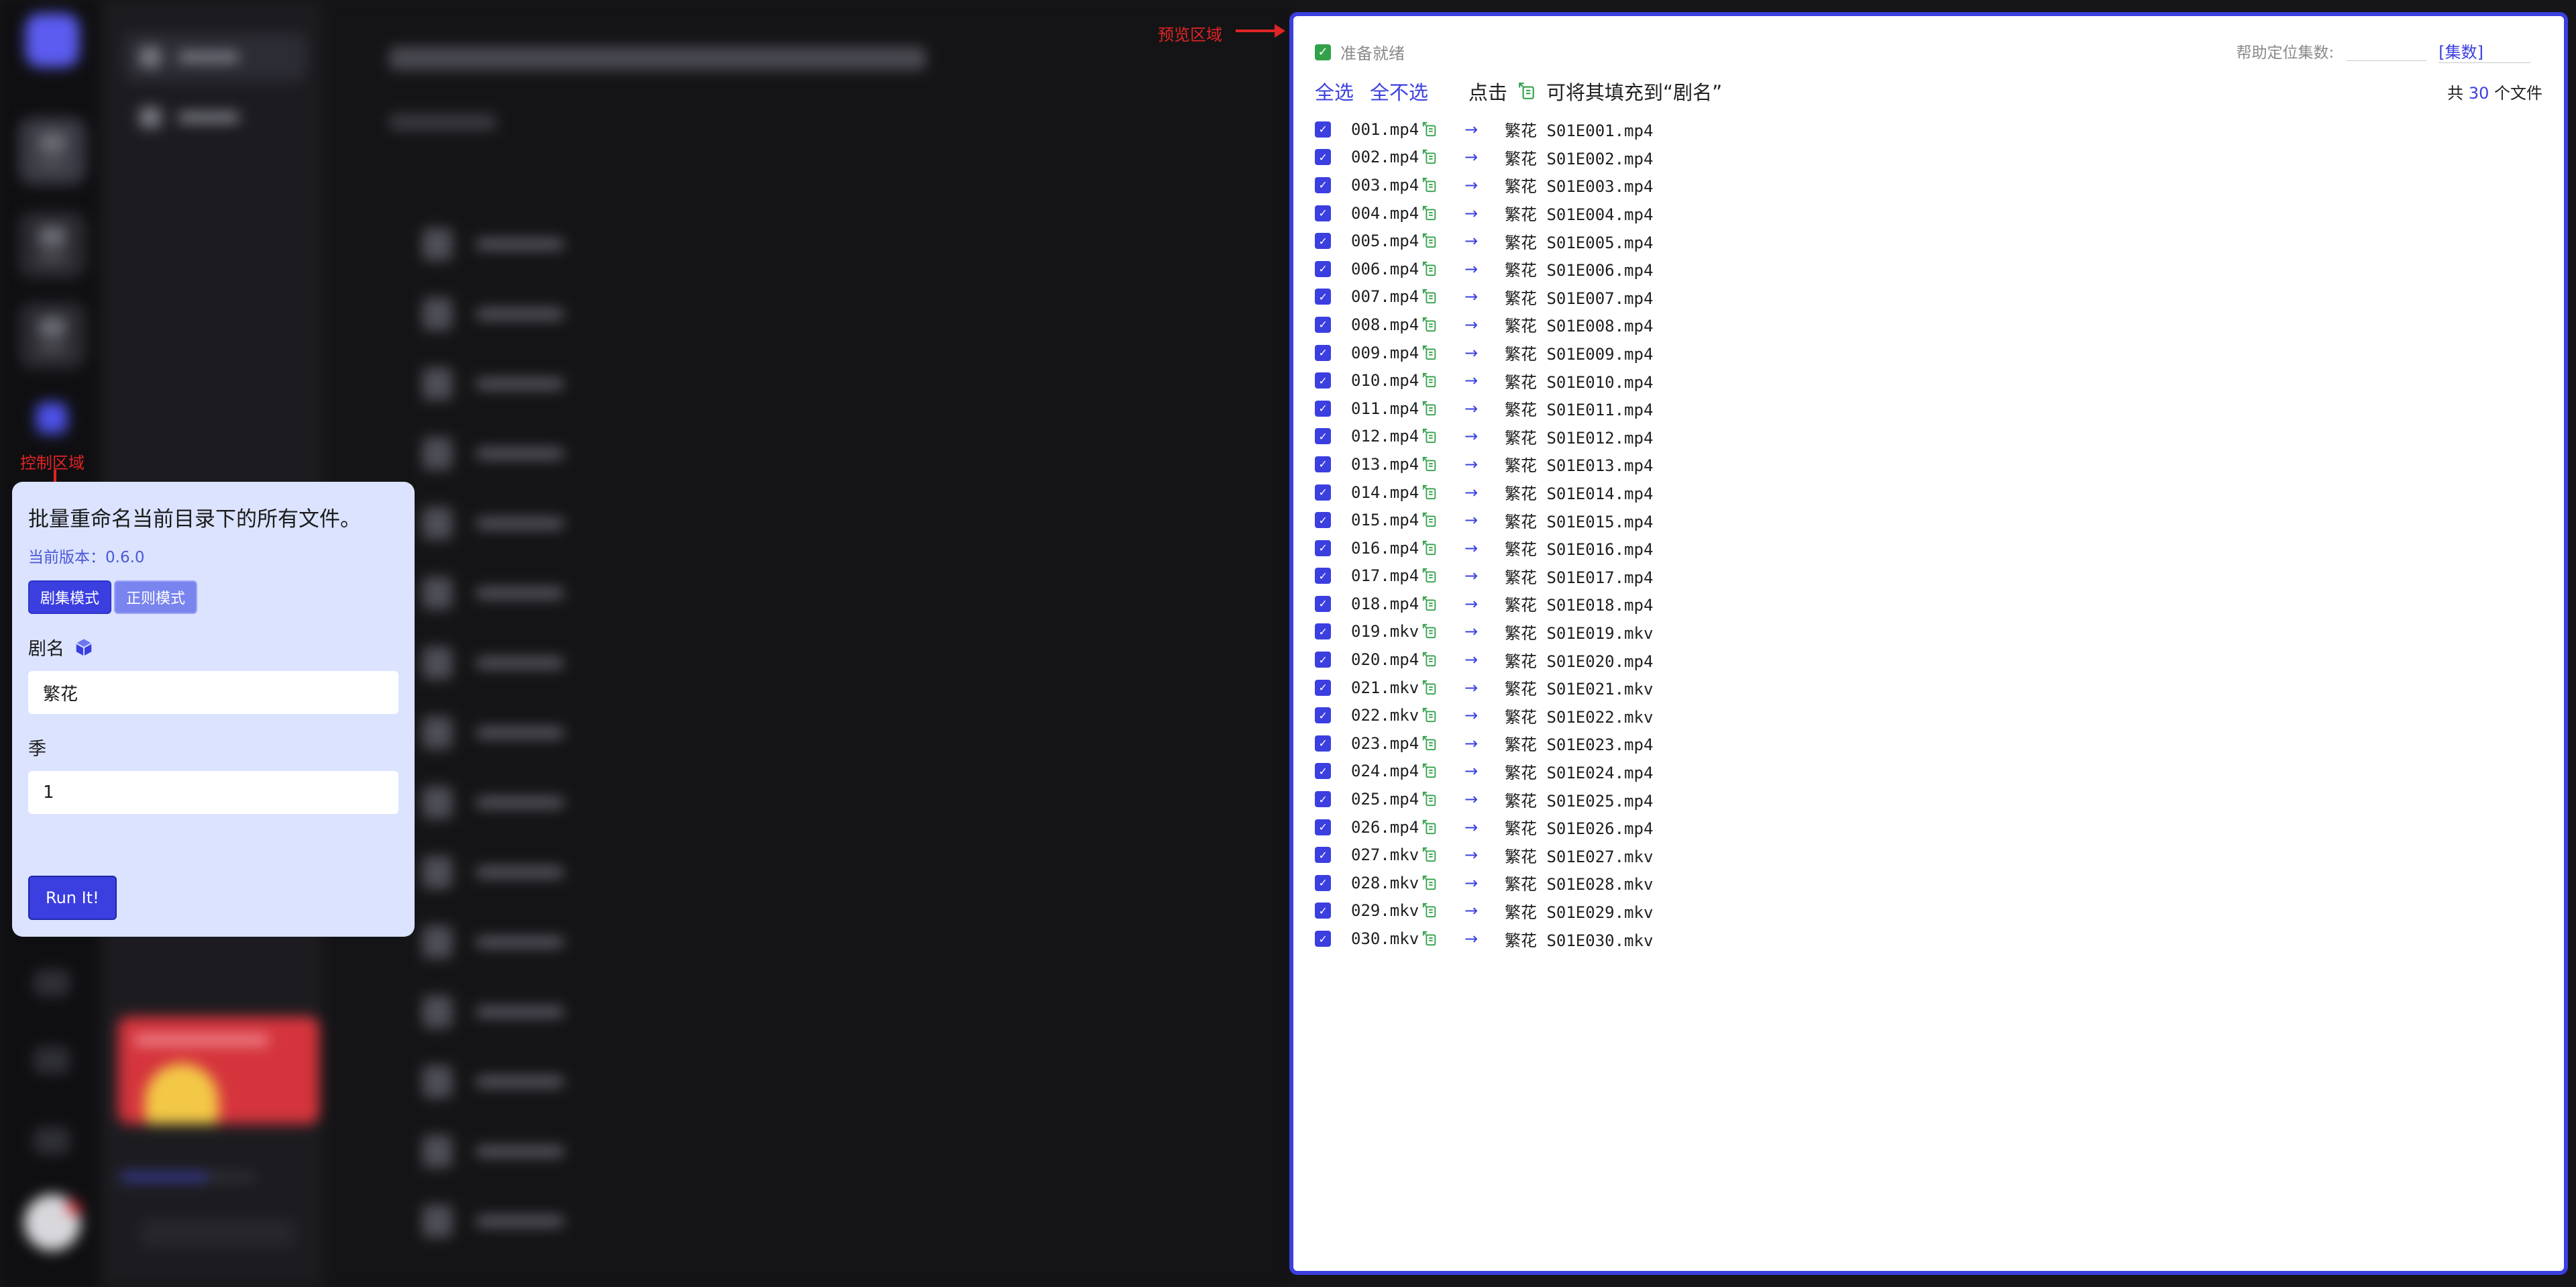 The image size is (2576, 1287). Describe the element at coordinates (1484, 213) in the screenshot. I see `file-row: ✓ 004.mp4 → 繁花 S01E004.mp4` at that location.